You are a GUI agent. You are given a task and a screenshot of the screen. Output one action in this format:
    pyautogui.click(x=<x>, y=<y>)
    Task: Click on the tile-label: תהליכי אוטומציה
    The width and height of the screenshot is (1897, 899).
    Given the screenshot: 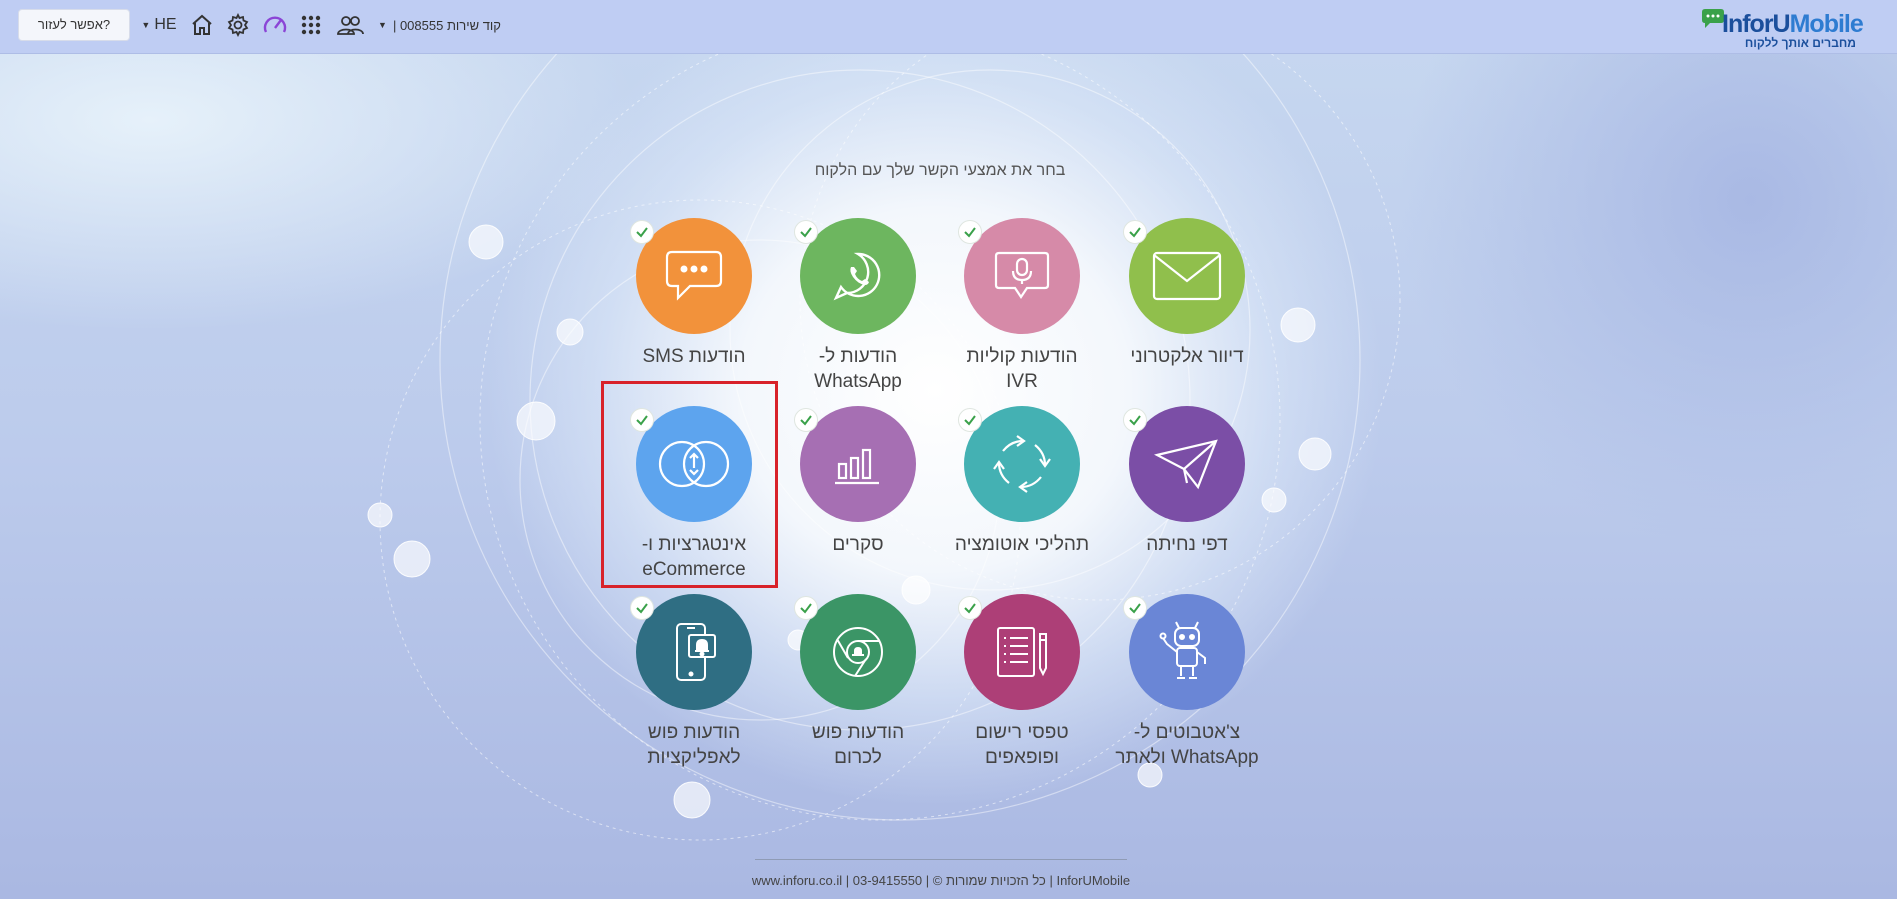 What is the action you would take?
    pyautogui.click(x=1022, y=544)
    